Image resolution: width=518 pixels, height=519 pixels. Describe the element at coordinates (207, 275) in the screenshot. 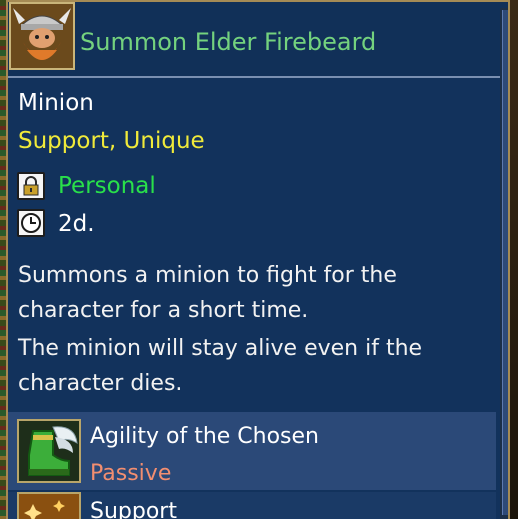

I see `description-line: Summons a minion to fight for the` at that location.